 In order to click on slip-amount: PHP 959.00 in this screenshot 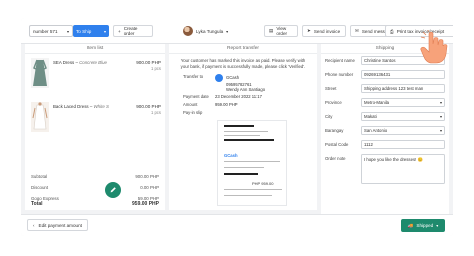, I will do `click(263, 183)`.